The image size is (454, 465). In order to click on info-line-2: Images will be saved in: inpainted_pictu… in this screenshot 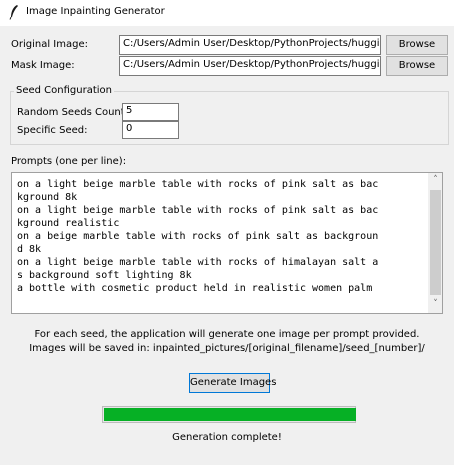, I will do `click(227, 348)`.